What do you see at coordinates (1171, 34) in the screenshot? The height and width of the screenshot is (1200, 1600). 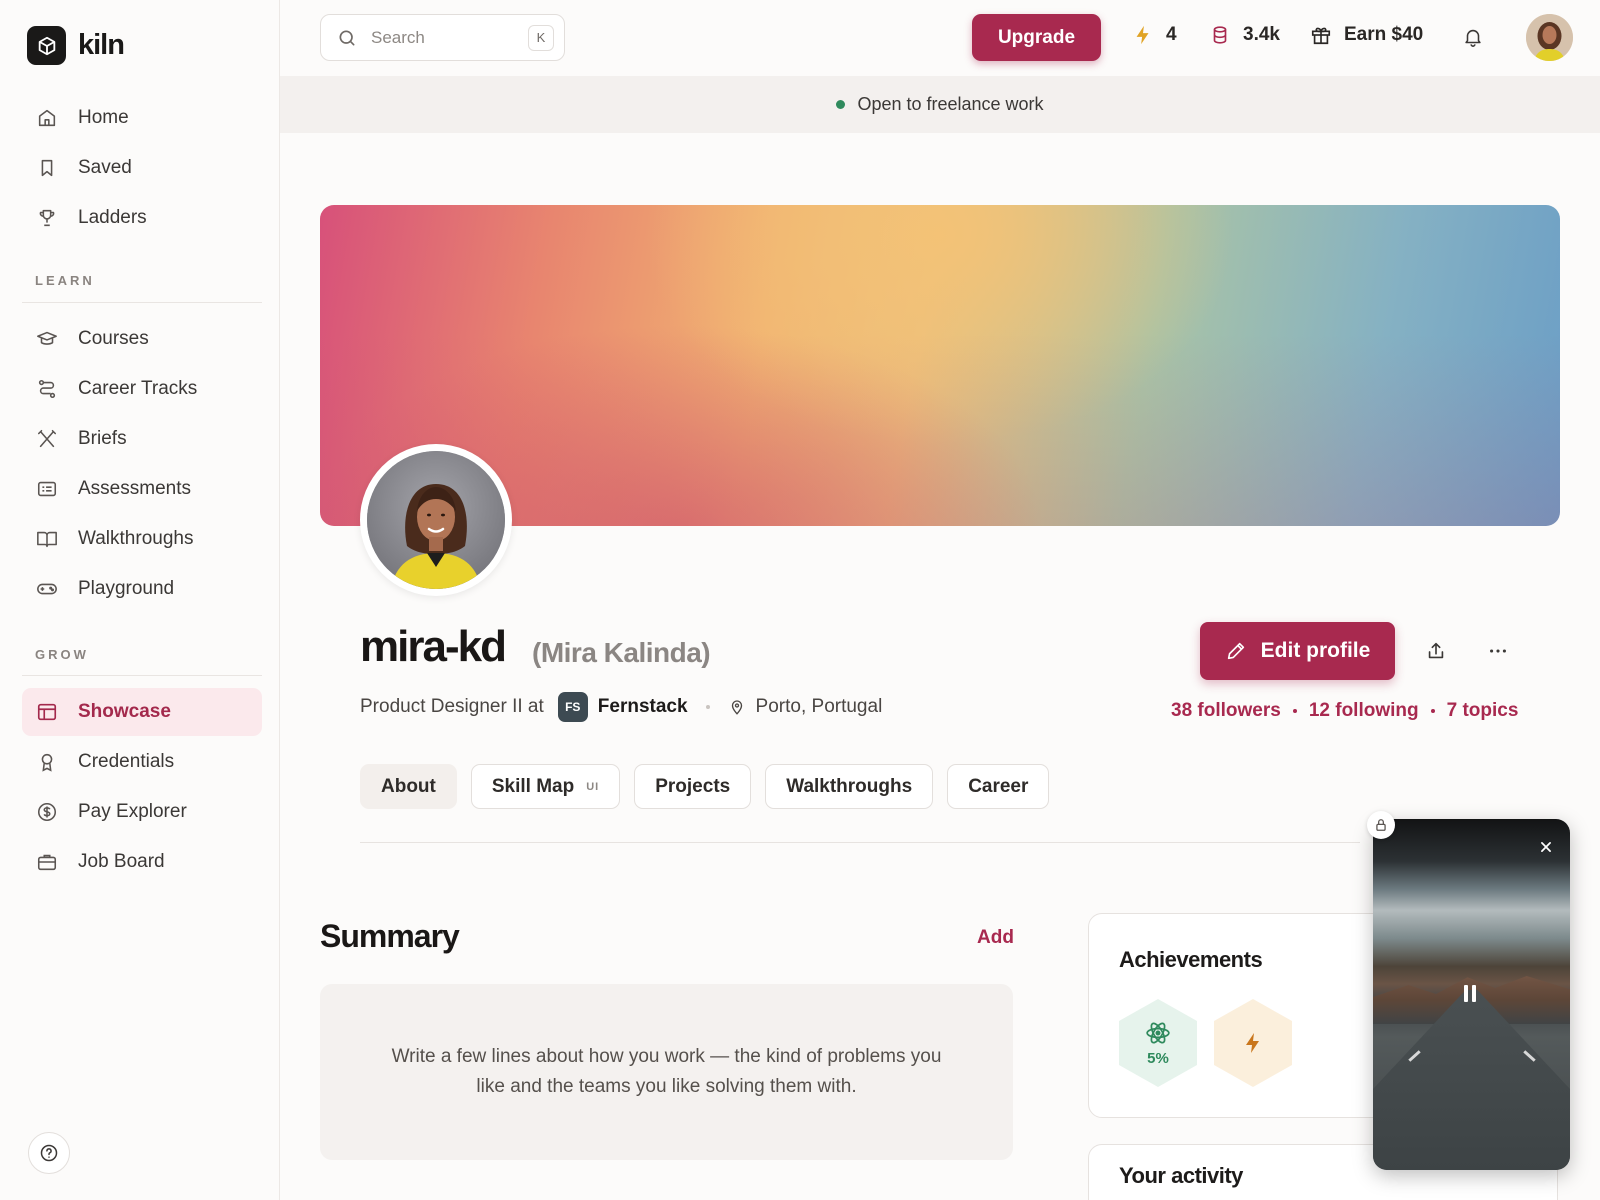 I see `streak-value: 4` at bounding box center [1171, 34].